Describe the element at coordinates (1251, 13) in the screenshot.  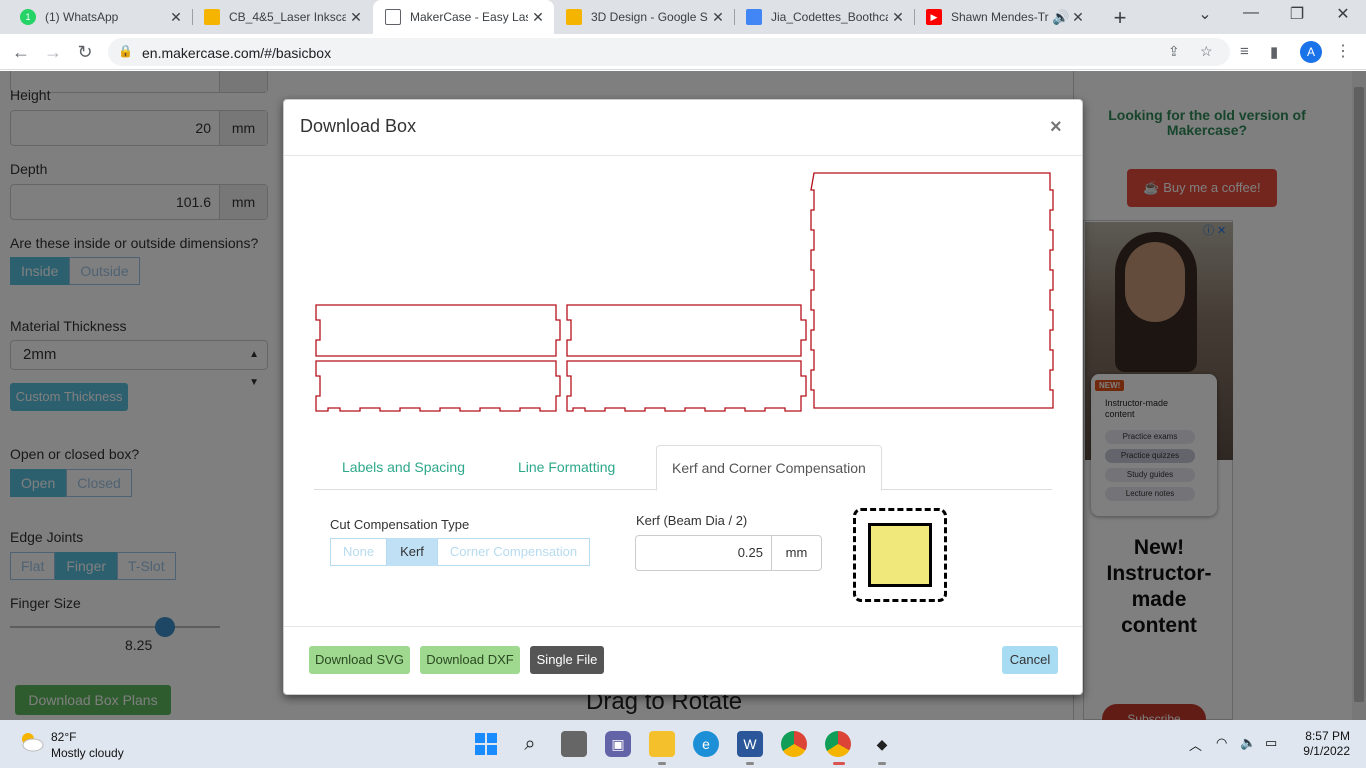
I see `minimize-button: —` at that location.